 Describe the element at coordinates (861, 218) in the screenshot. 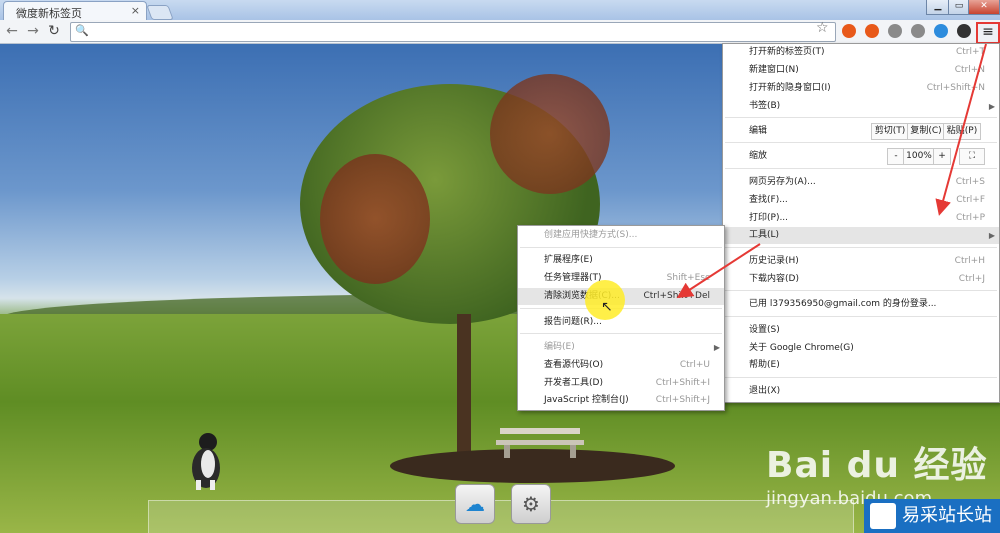

I see `main-menu-item-9: 打印(P)... Ctrl+P` at that location.